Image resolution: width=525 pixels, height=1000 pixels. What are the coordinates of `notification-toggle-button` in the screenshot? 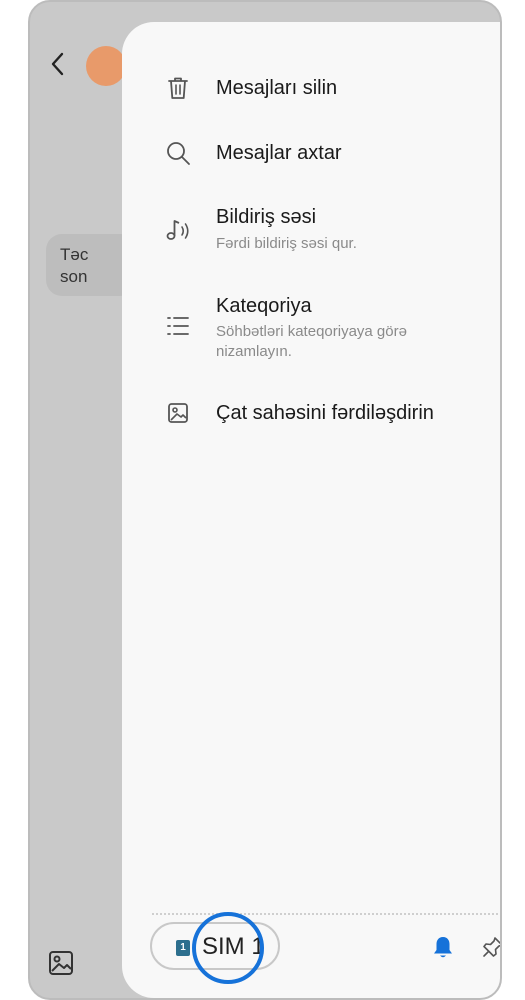 It's located at (443, 947).